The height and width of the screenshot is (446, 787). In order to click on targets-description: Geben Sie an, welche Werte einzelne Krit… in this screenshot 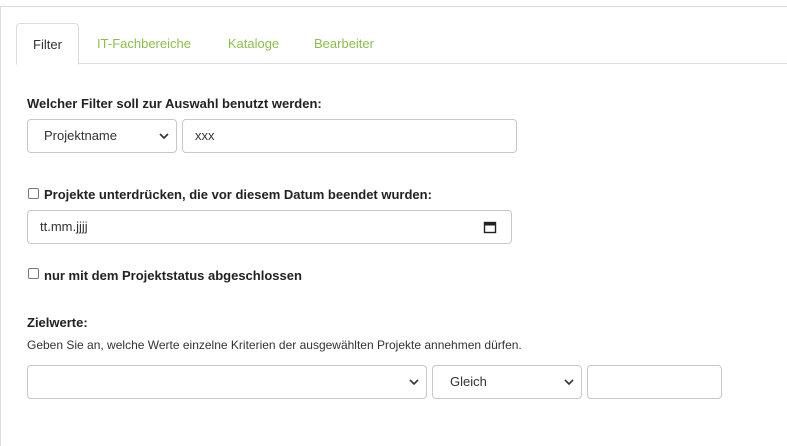, I will do `click(274, 345)`.